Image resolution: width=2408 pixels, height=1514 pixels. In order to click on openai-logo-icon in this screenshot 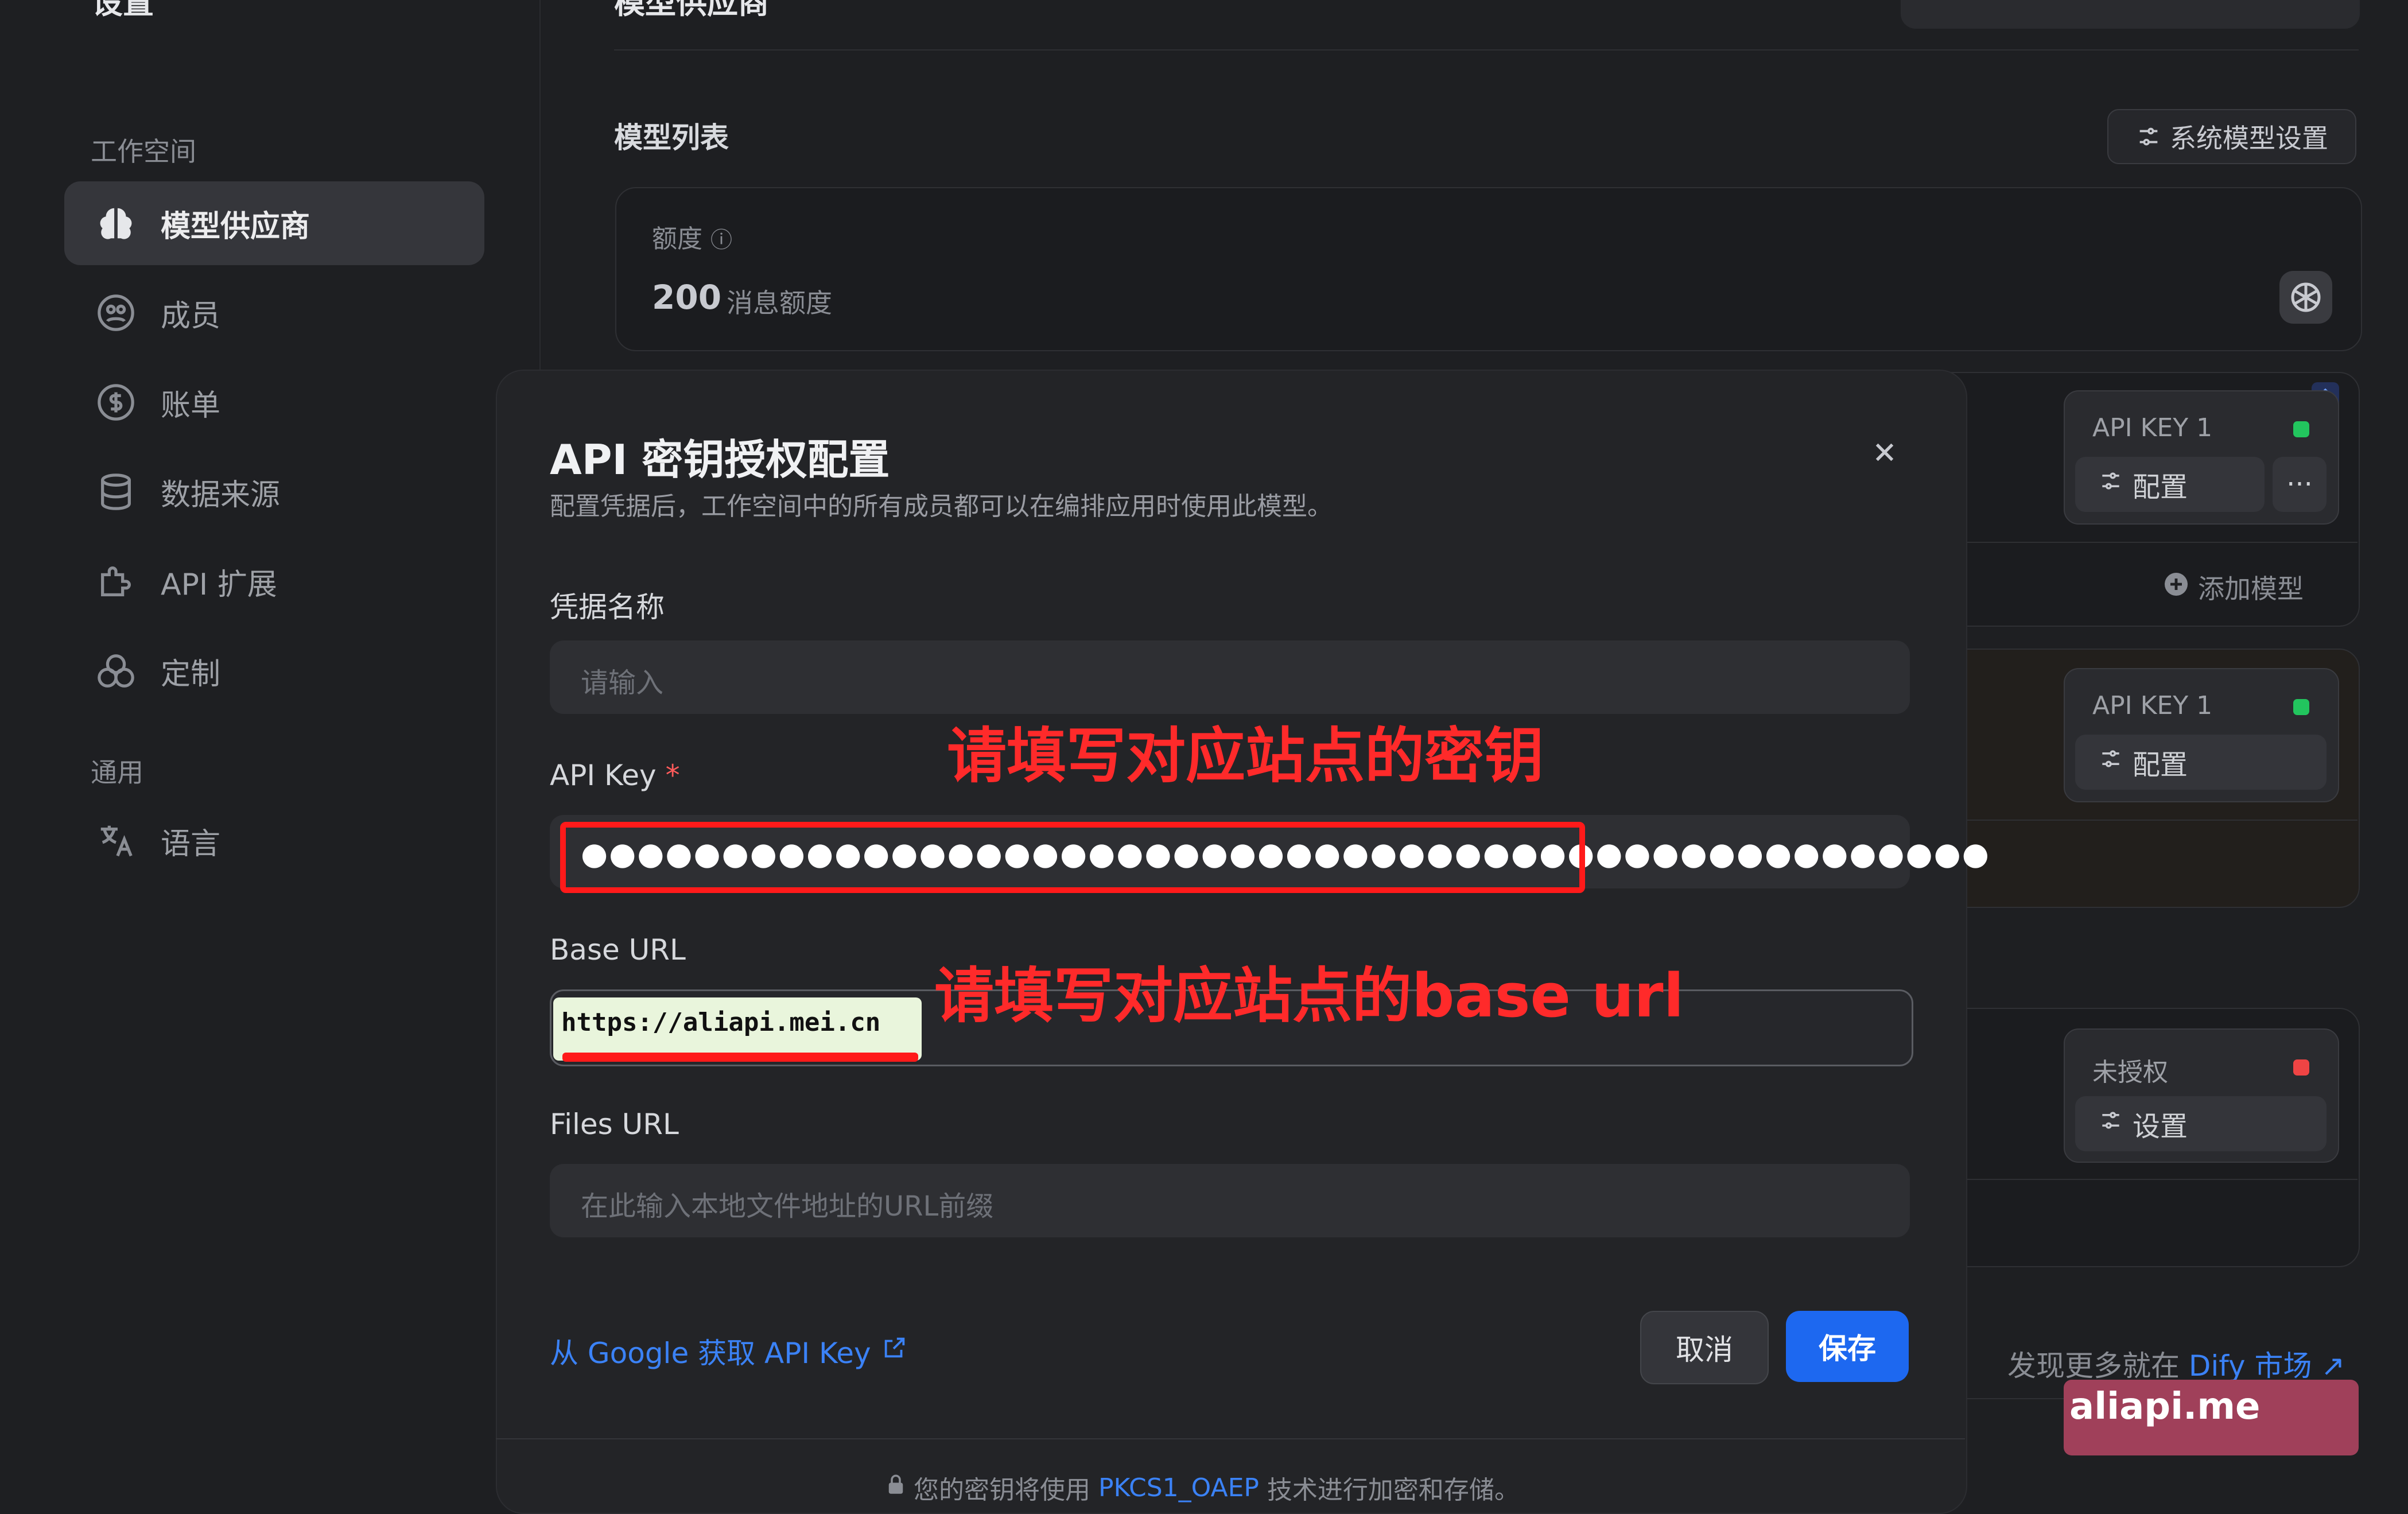, I will do `click(2305, 297)`.